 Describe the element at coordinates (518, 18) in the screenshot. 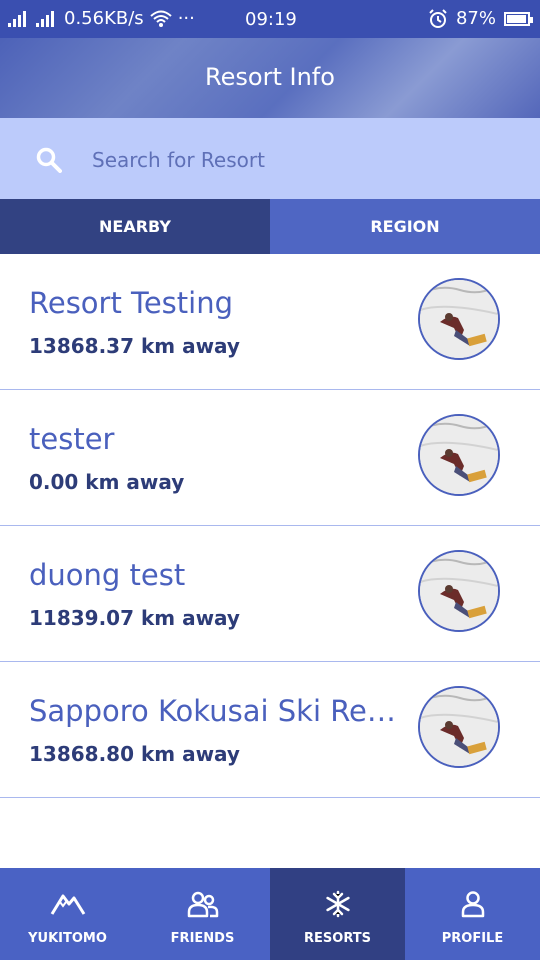

I see `battery-icon` at that location.